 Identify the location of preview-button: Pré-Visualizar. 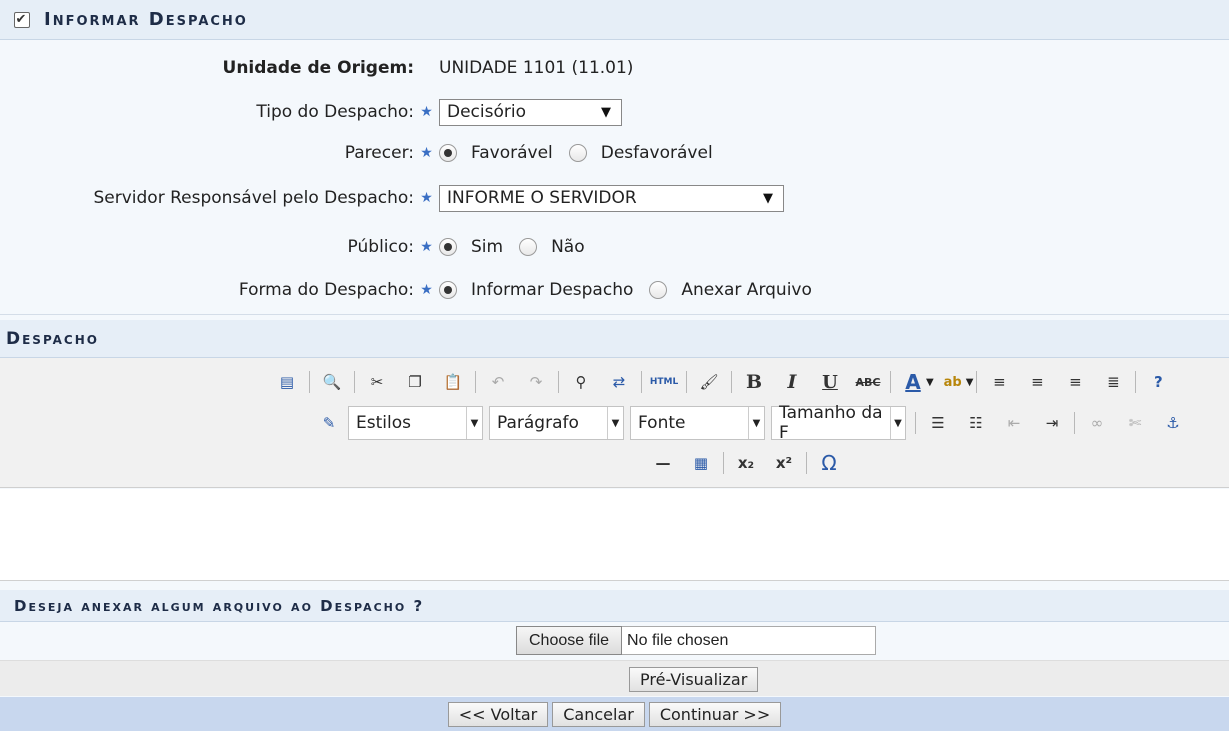
(694, 679).